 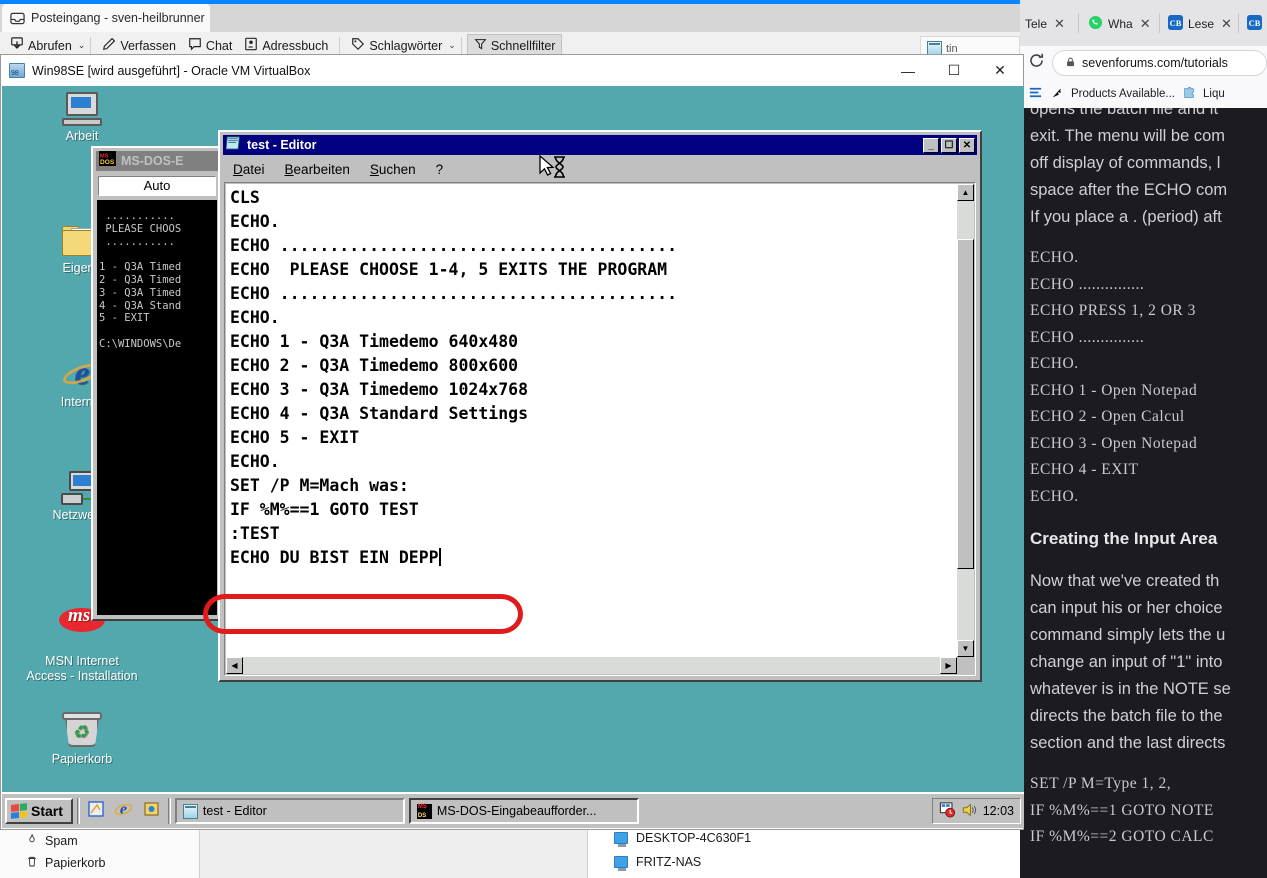 I want to click on vertical-scrollbar: ▲ ▼, so click(x=965, y=420).